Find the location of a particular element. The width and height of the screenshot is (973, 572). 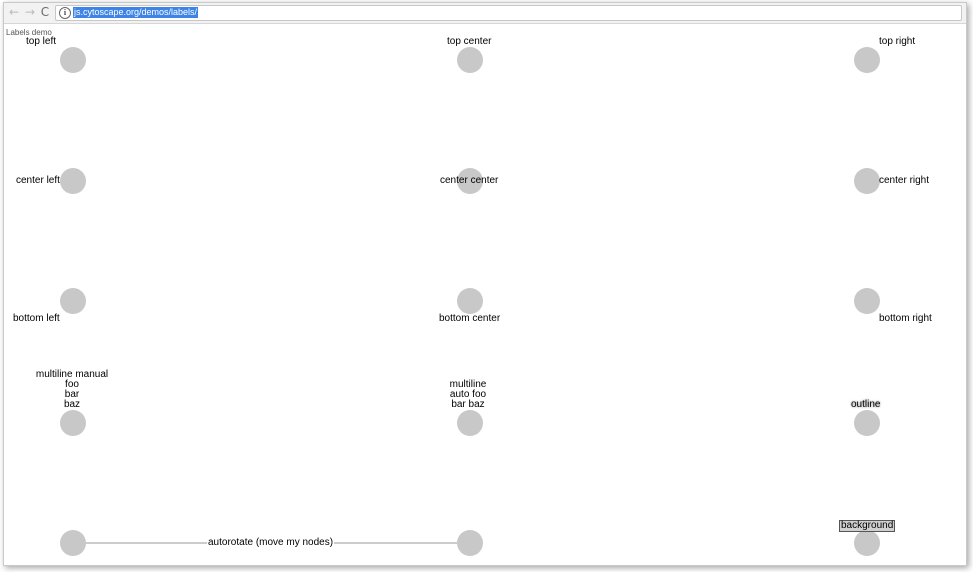

node-bottom-left is located at coordinates (73, 301).